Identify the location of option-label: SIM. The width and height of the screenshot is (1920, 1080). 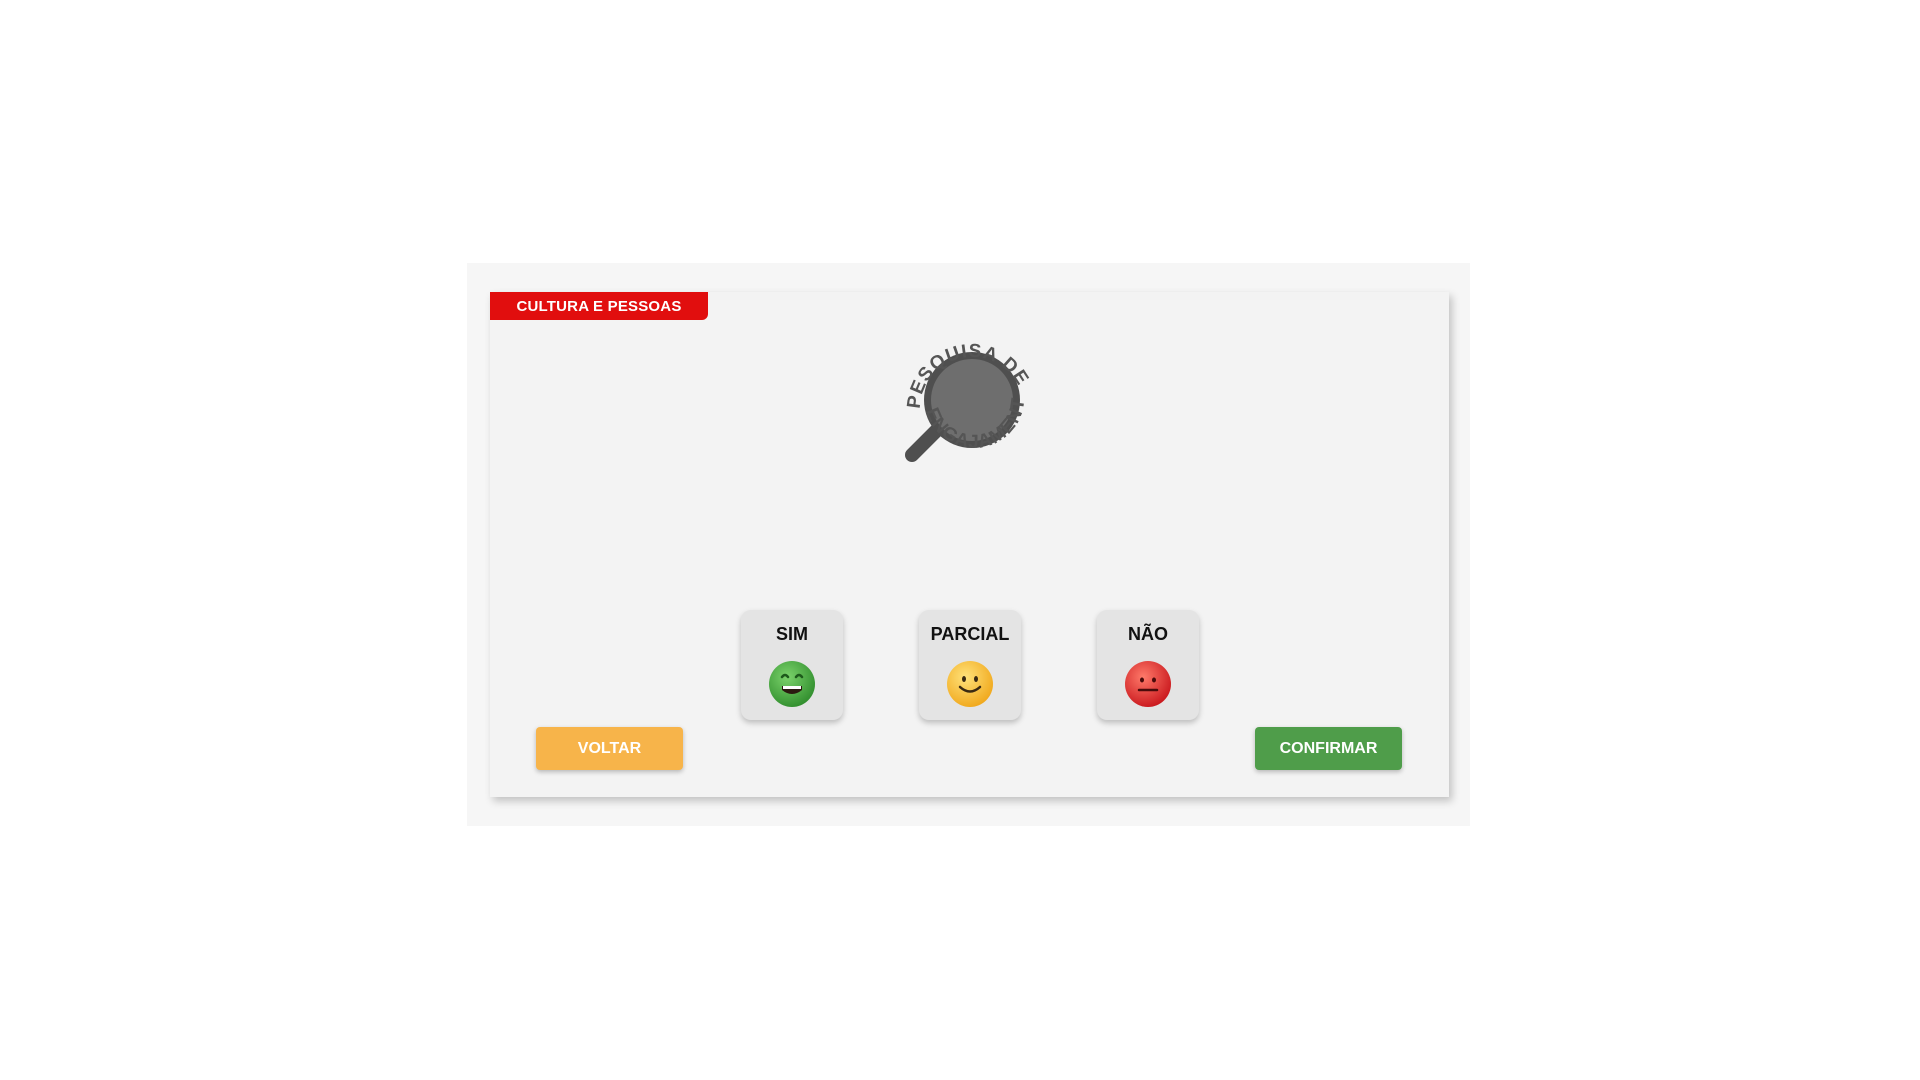
(791, 634).